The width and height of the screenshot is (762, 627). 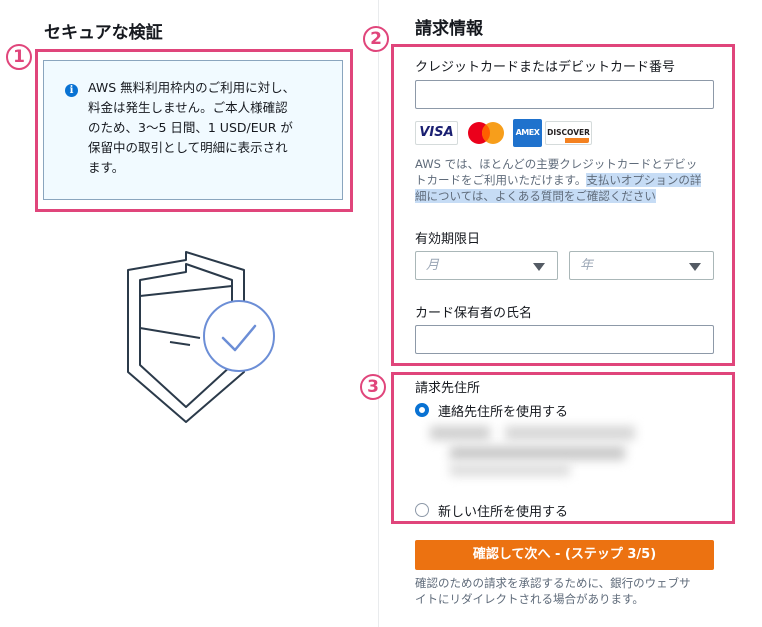 I want to click on year-placeholder: 年, so click(x=587, y=265).